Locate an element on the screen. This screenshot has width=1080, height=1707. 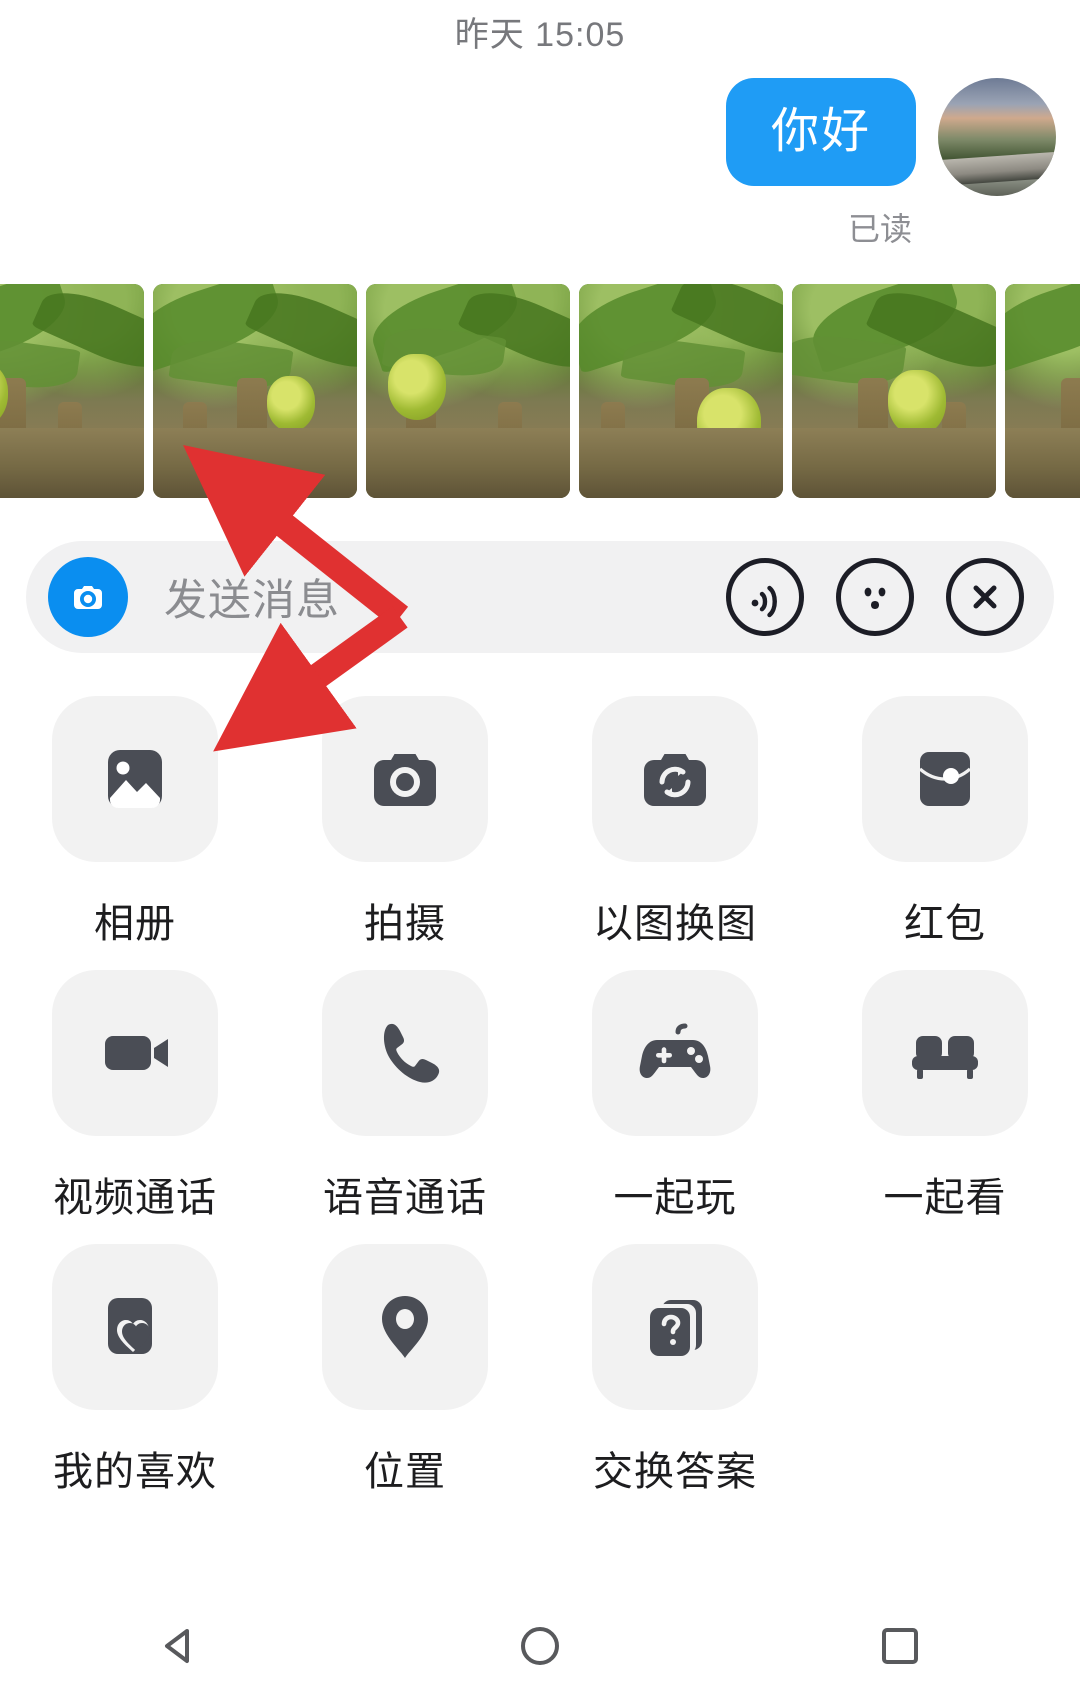
gamepad-icon is located at coordinates (675, 1053).